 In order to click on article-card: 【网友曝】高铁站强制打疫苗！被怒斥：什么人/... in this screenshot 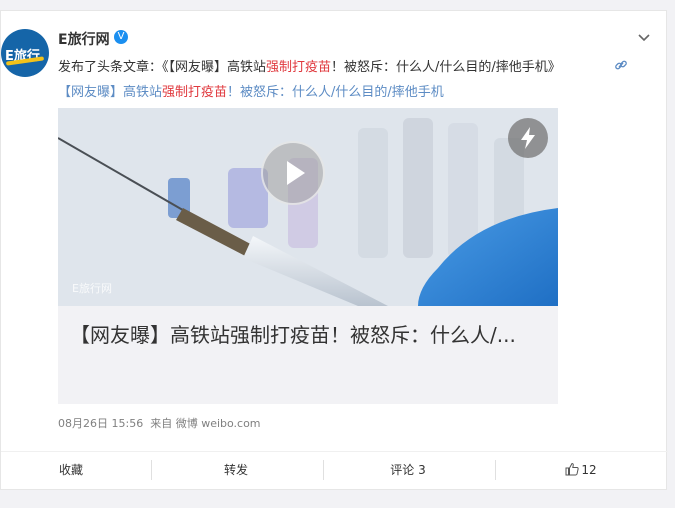, I will do `click(308, 355)`.